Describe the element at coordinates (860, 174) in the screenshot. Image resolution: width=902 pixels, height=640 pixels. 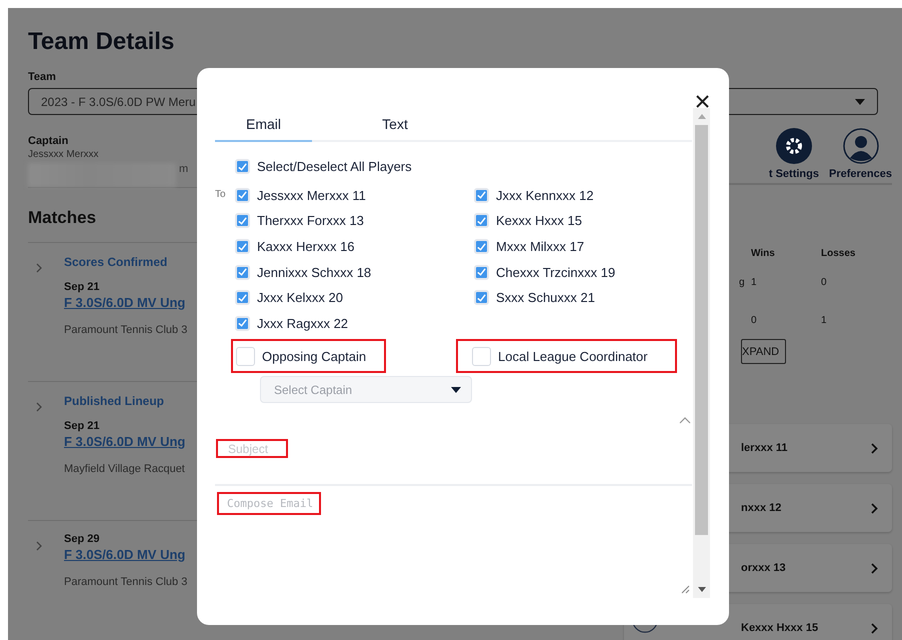
I see `action-label: Preferences` at that location.